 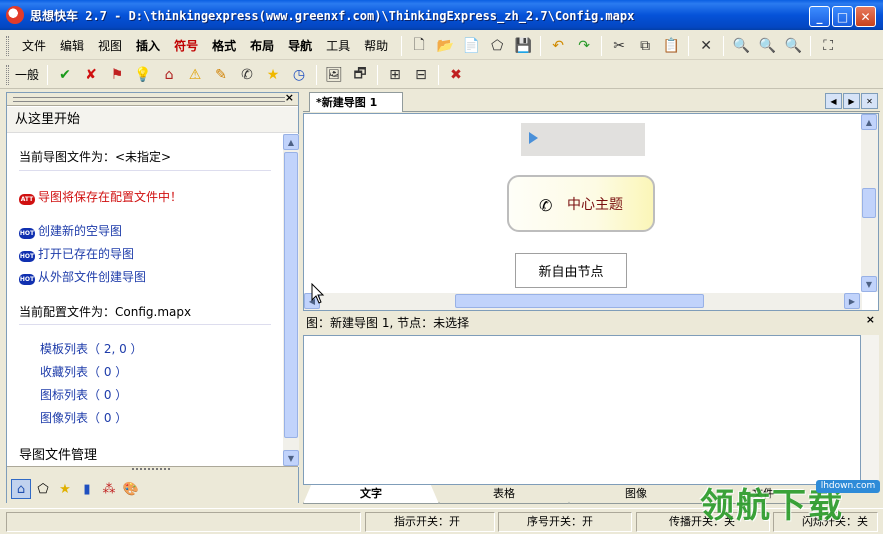 I want to click on shape-tab-icon: ⬠, so click(x=43, y=489).